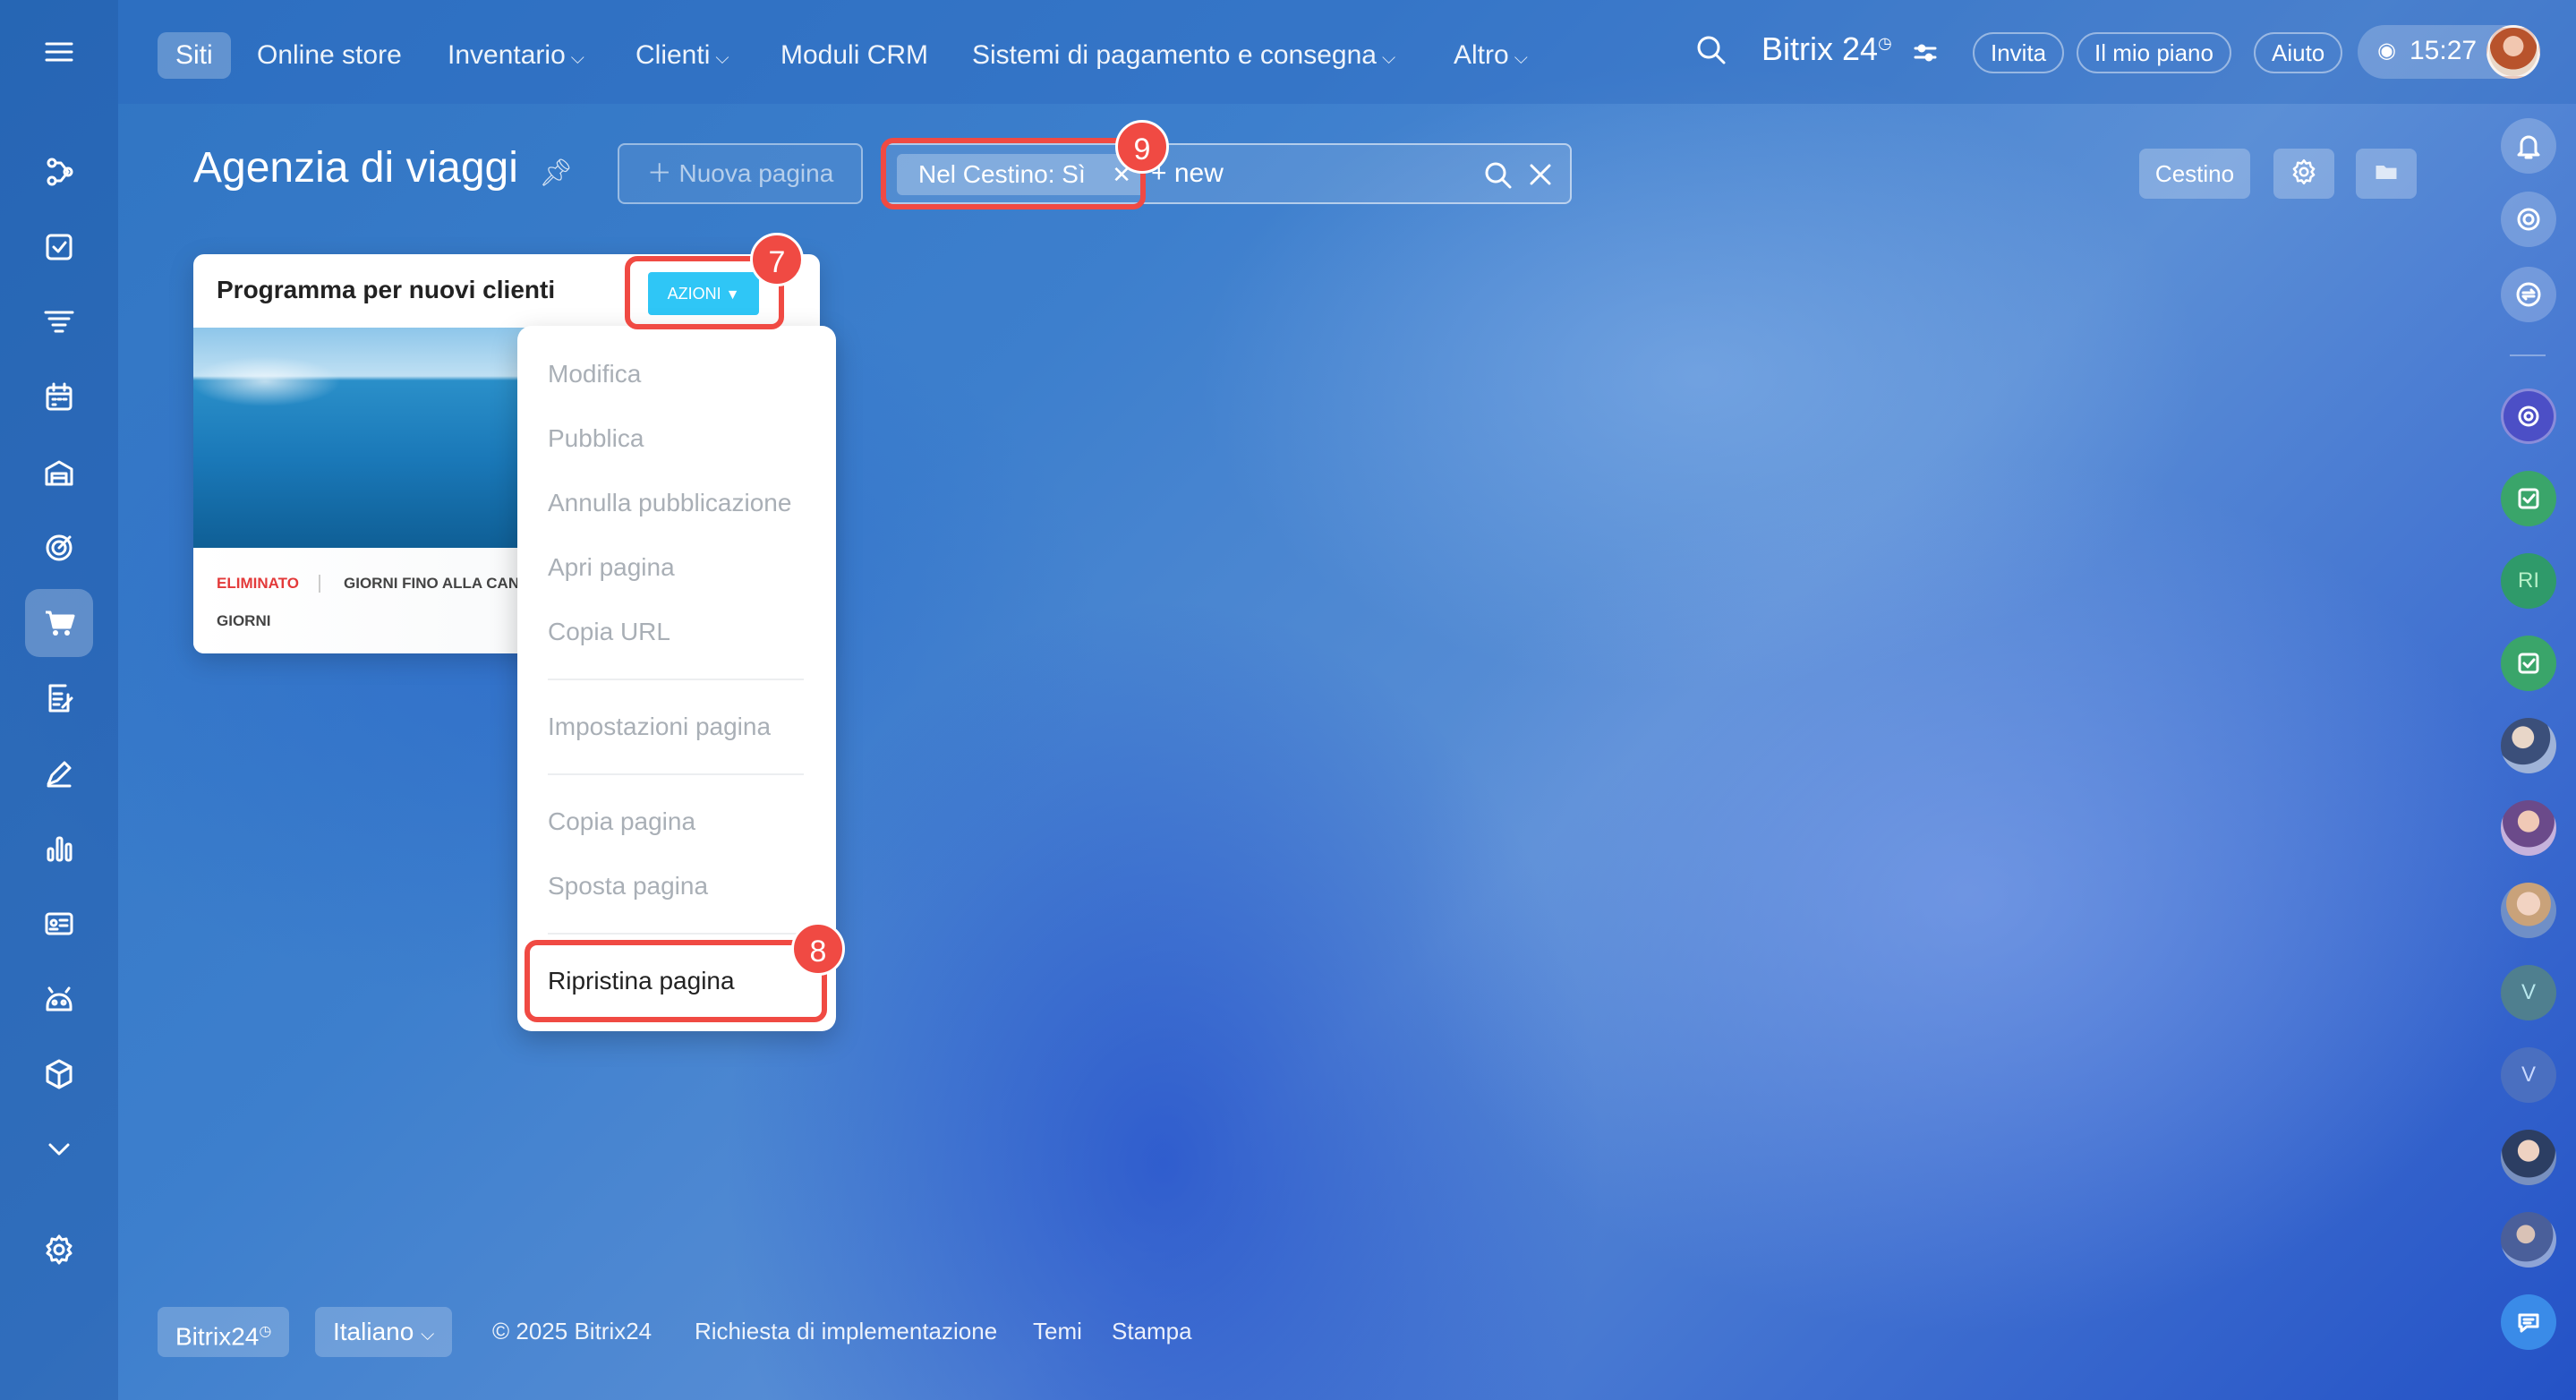 This screenshot has height=1400, width=2576. Describe the element at coordinates (2194, 174) in the screenshot. I see `trash-button: Cestino` at that location.